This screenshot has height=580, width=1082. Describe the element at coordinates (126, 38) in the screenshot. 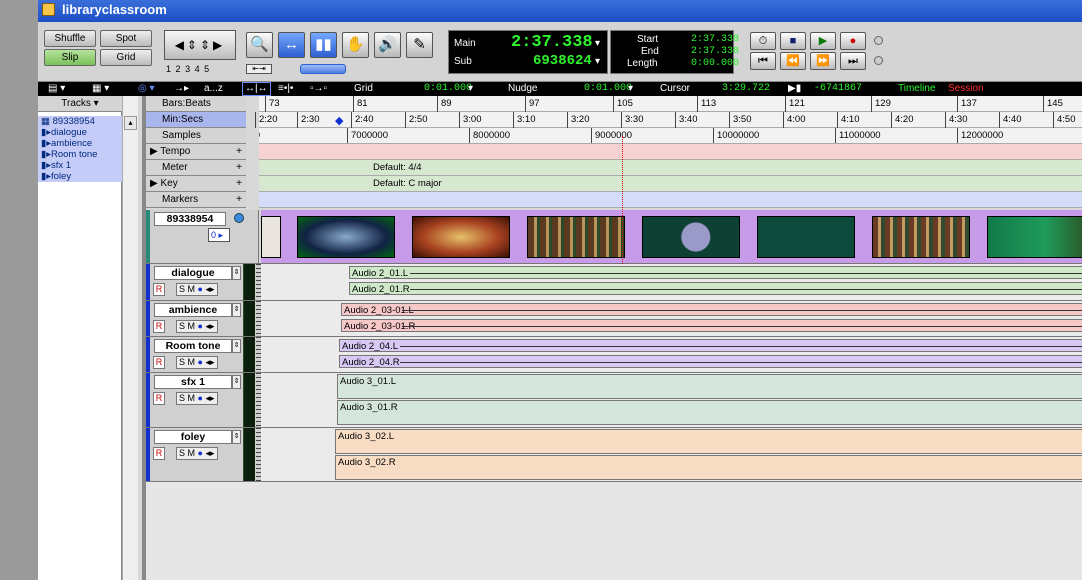

I see `spot-mode-button: Spot` at that location.